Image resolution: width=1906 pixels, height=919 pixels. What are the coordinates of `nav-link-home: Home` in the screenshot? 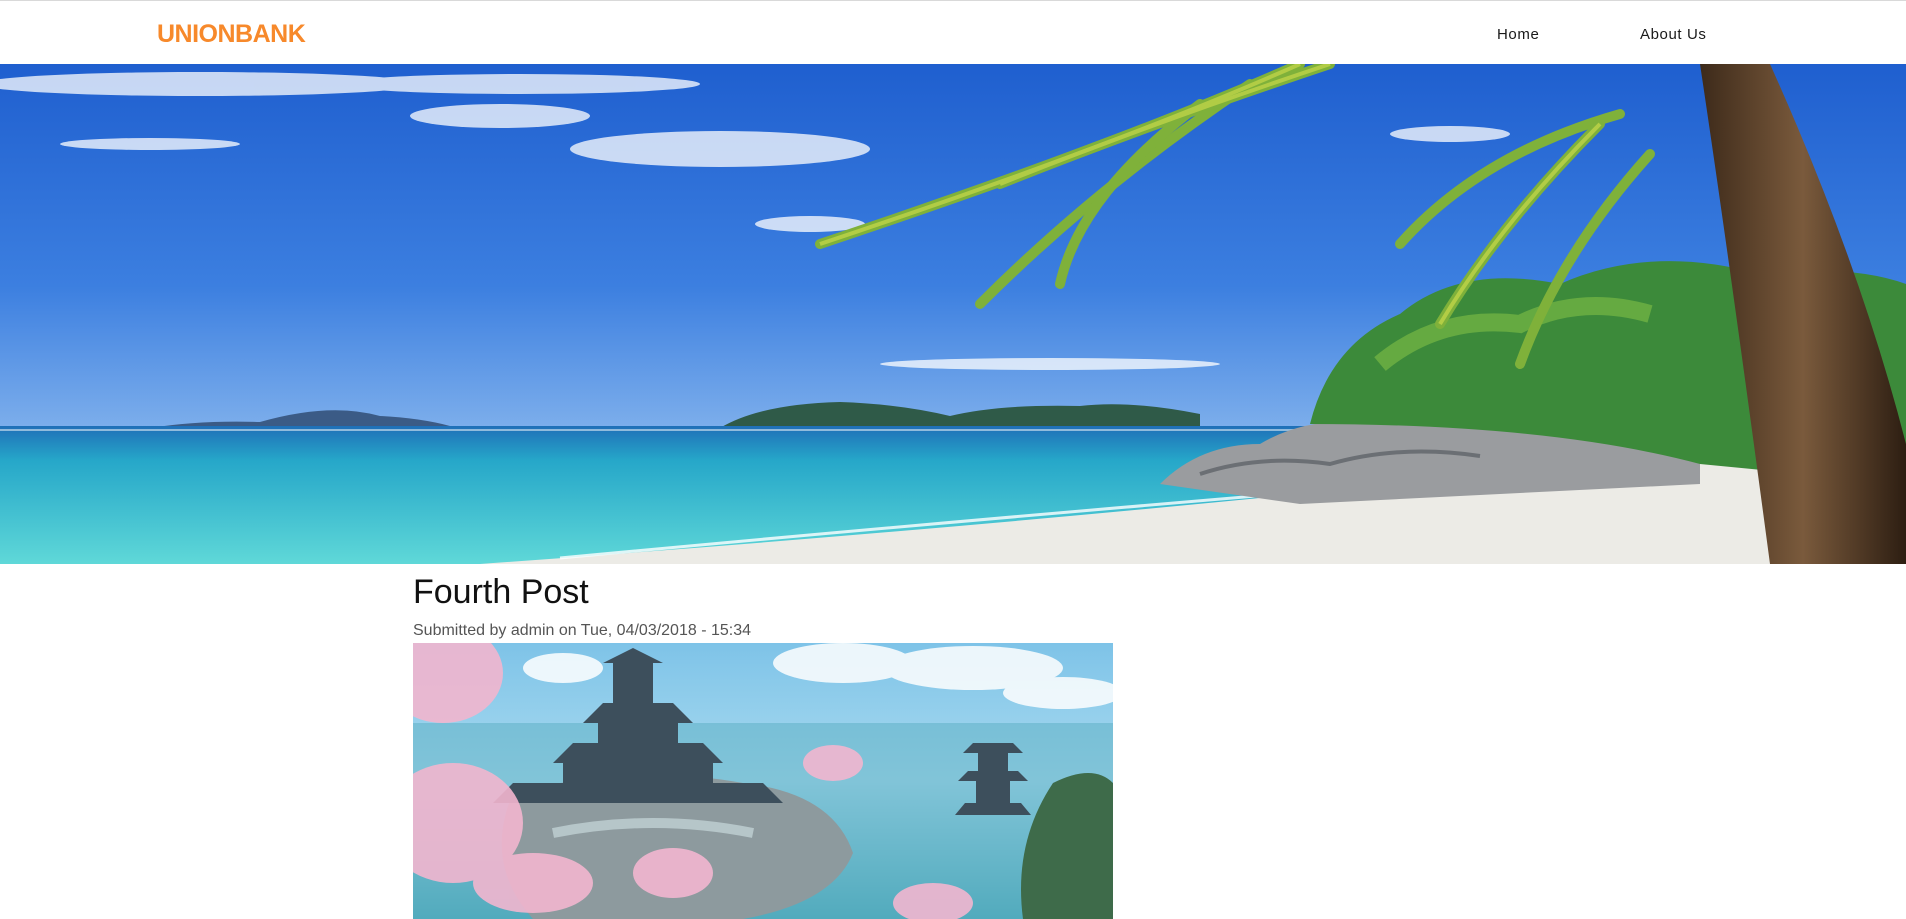 It's located at (1518, 34).